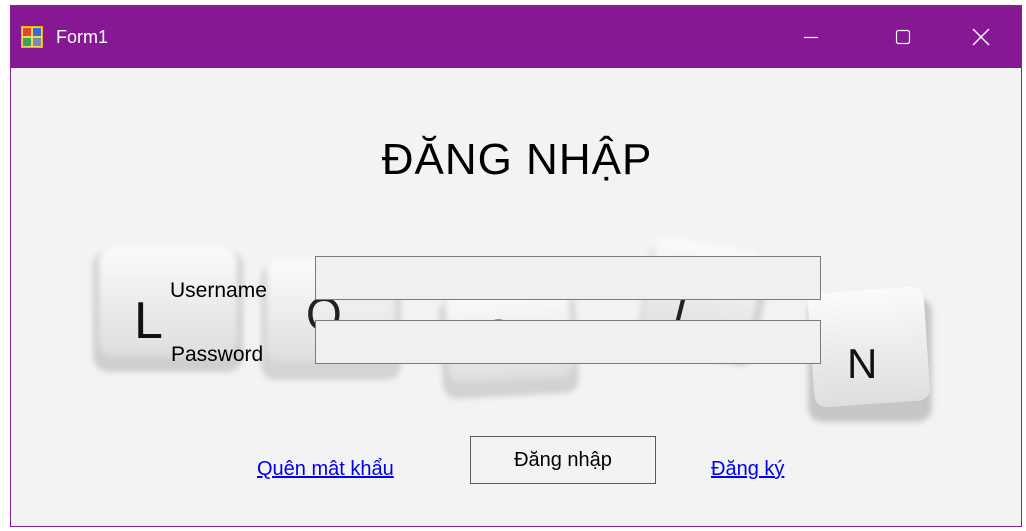 The height and width of the screenshot is (531, 1026). What do you see at coordinates (218, 290) in the screenshot?
I see `username-label: Username` at bounding box center [218, 290].